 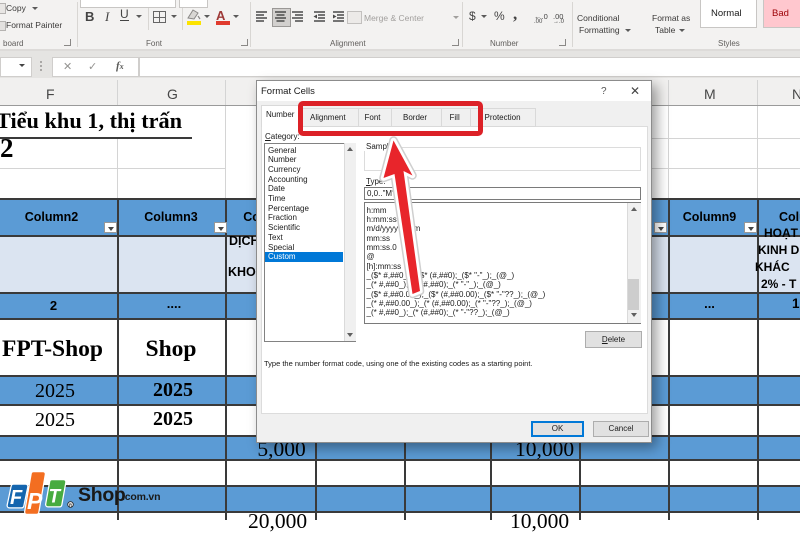 I want to click on svg-text: P, so click(x=35, y=501).